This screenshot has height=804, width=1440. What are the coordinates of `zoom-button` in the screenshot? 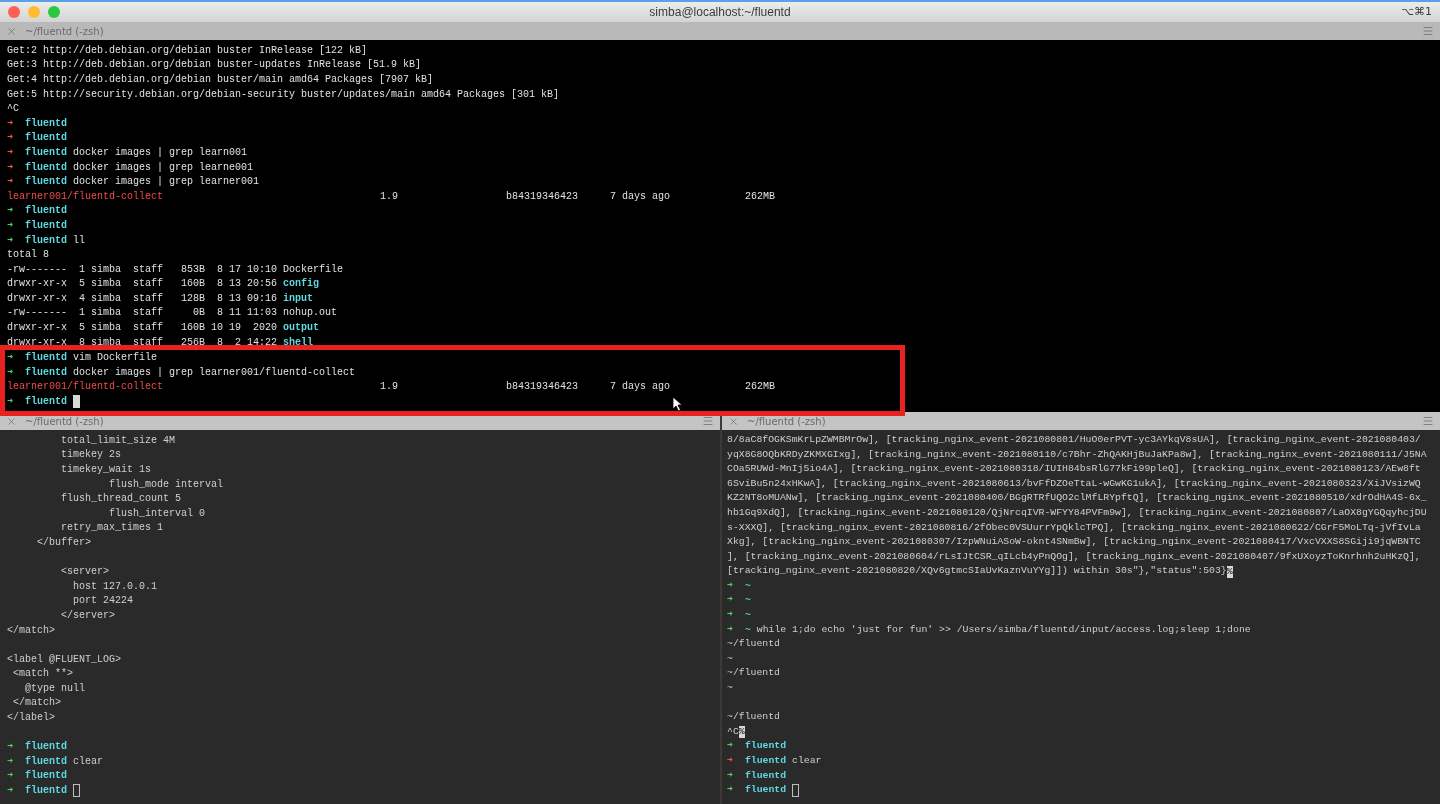 It's located at (54, 12).